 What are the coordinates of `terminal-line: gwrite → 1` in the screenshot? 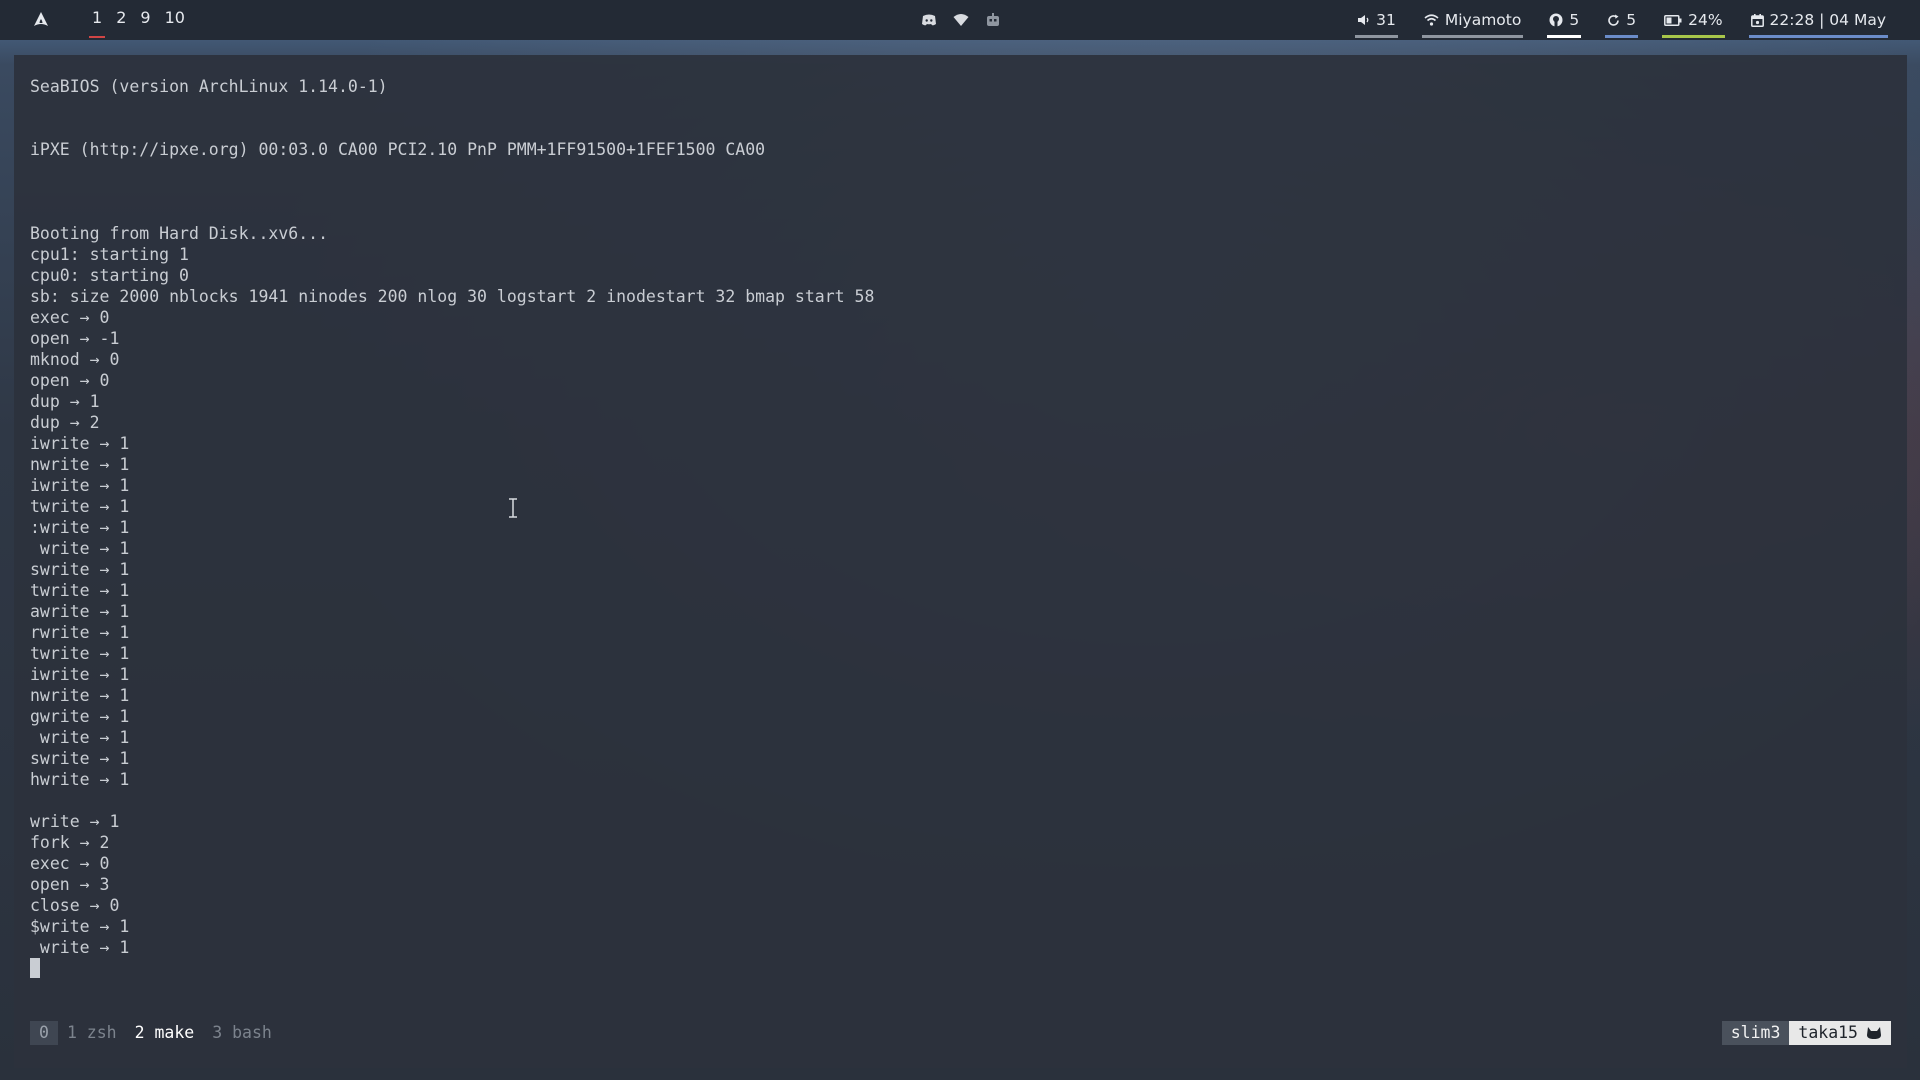 It's located at (80, 716).